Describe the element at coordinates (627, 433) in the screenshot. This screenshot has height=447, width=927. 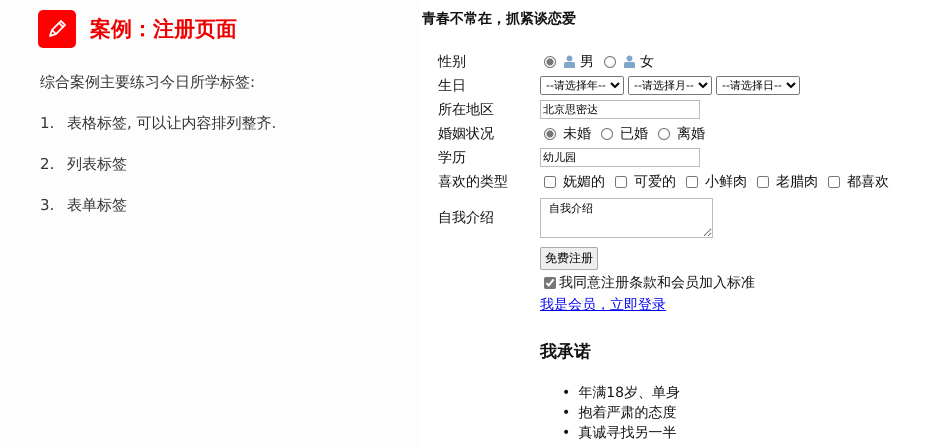
I see `promise-item: 真诚寻找另一半` at that location.